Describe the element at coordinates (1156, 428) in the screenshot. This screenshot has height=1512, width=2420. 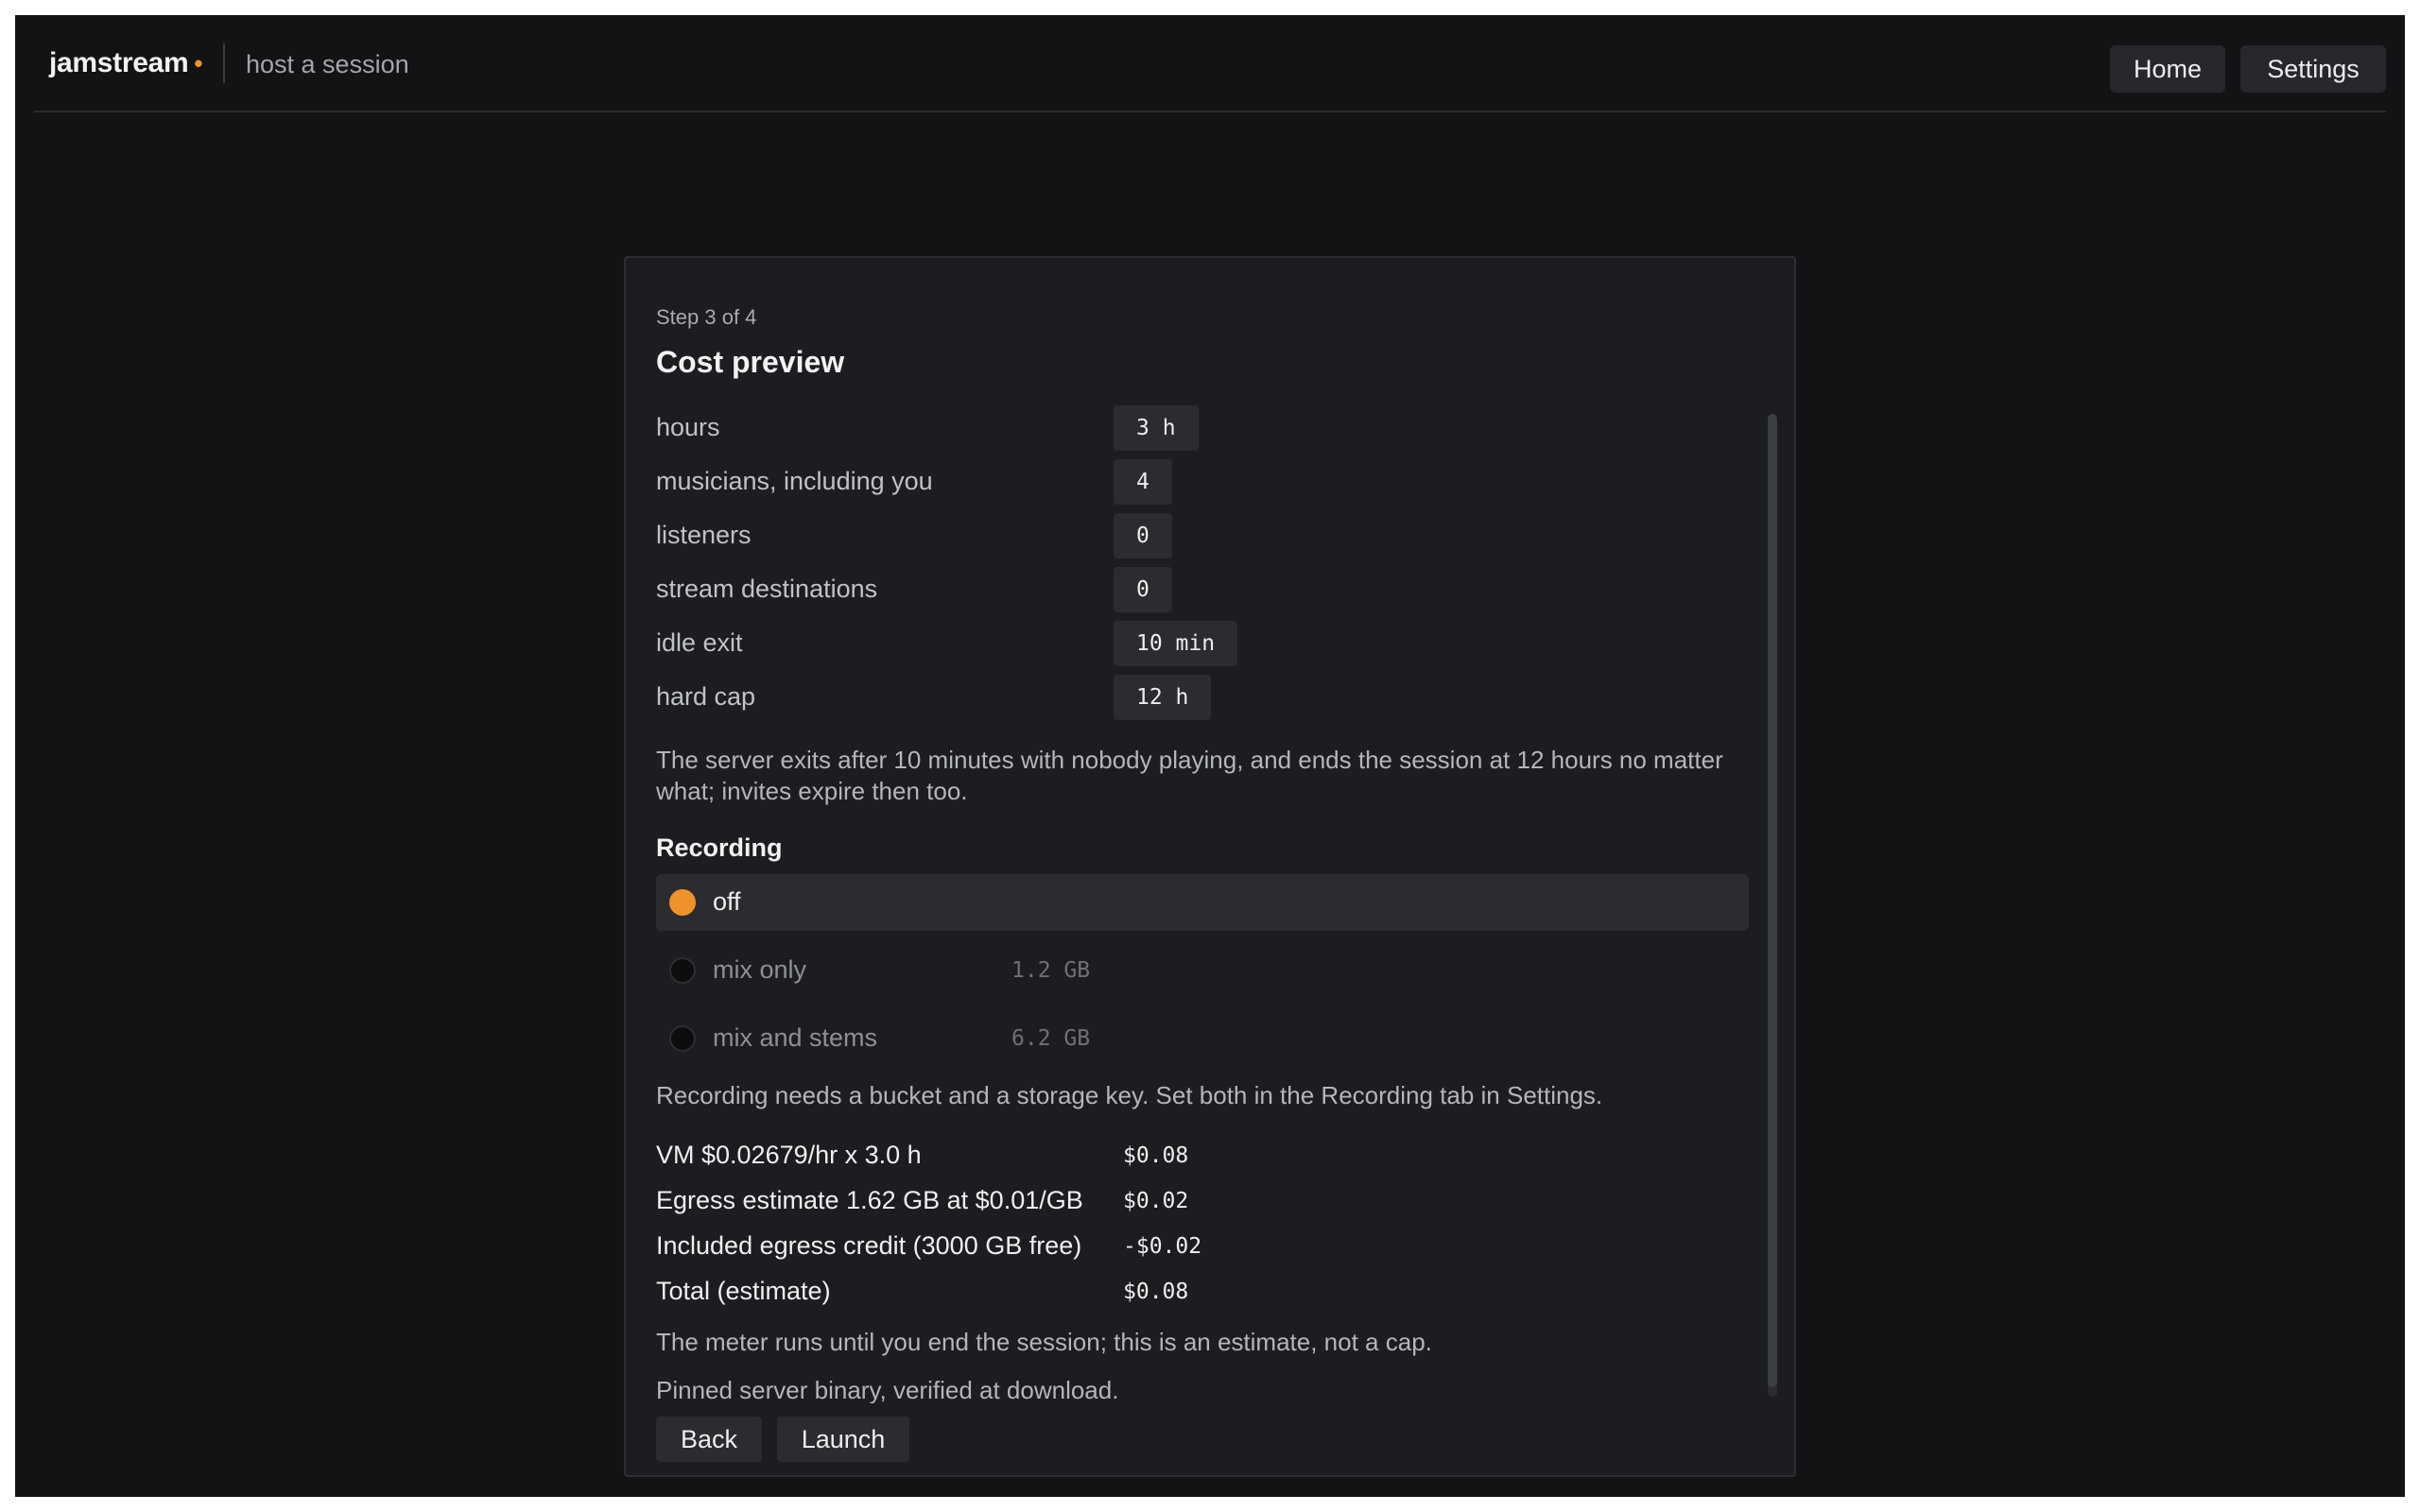
I see `hours-value: 3 h` at that location.